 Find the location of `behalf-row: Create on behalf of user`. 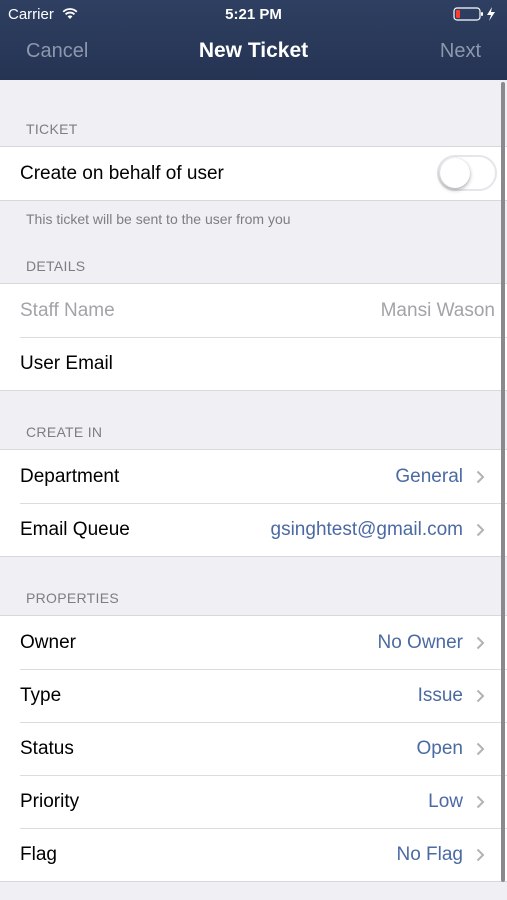

behalf-row: Create on behalf of user is located at coordinates (253, 173).